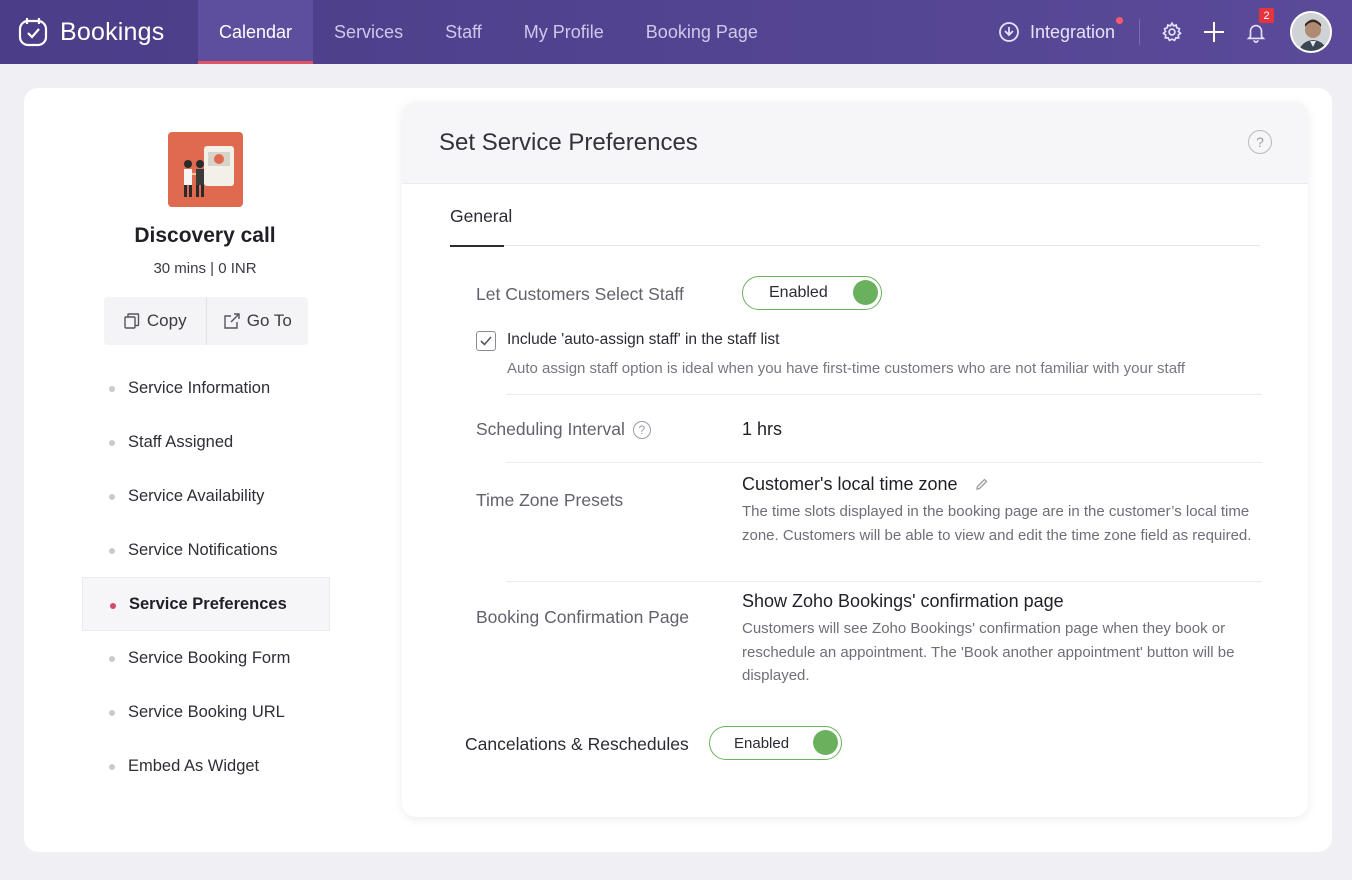 This screenshot has height=880, width=1352. Describe the element at coordinates (482, 226) in the screenshot. I see `tab-general: General` at that location.